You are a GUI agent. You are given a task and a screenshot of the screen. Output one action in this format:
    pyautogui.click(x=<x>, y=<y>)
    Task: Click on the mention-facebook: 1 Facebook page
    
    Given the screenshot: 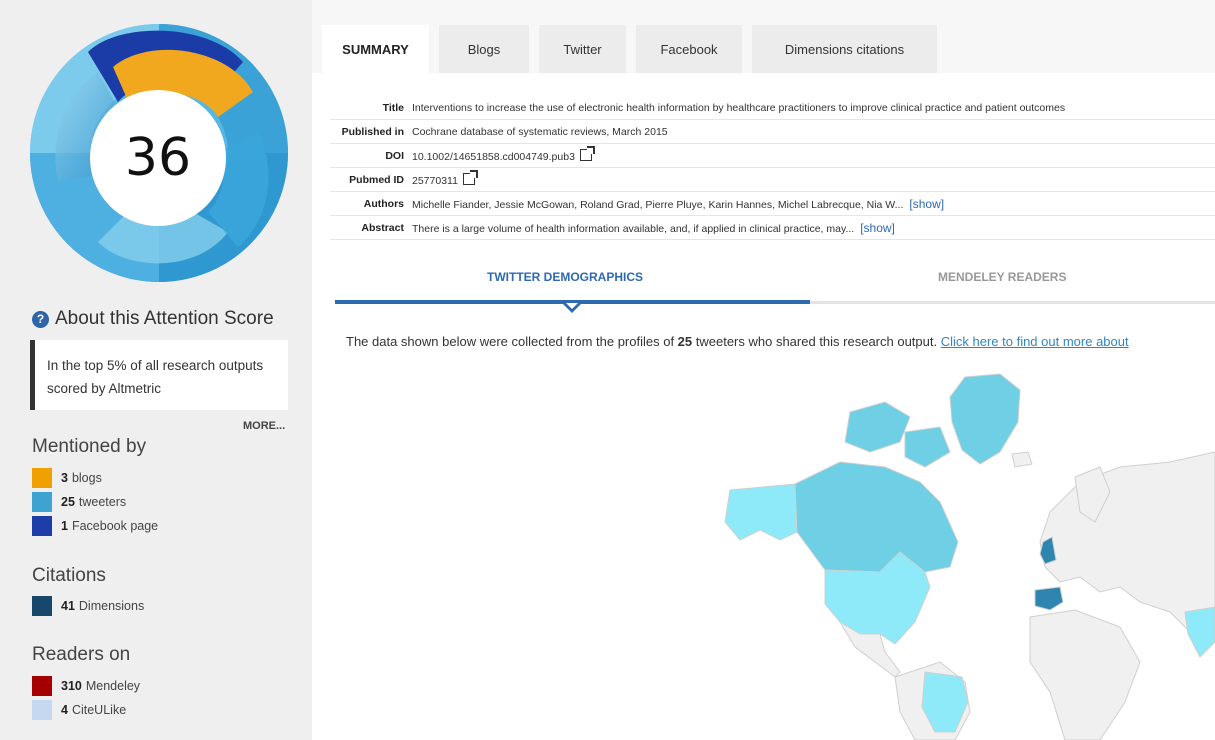 What is the action you would take?
    pyautogui.click(x=95, y=526)
    